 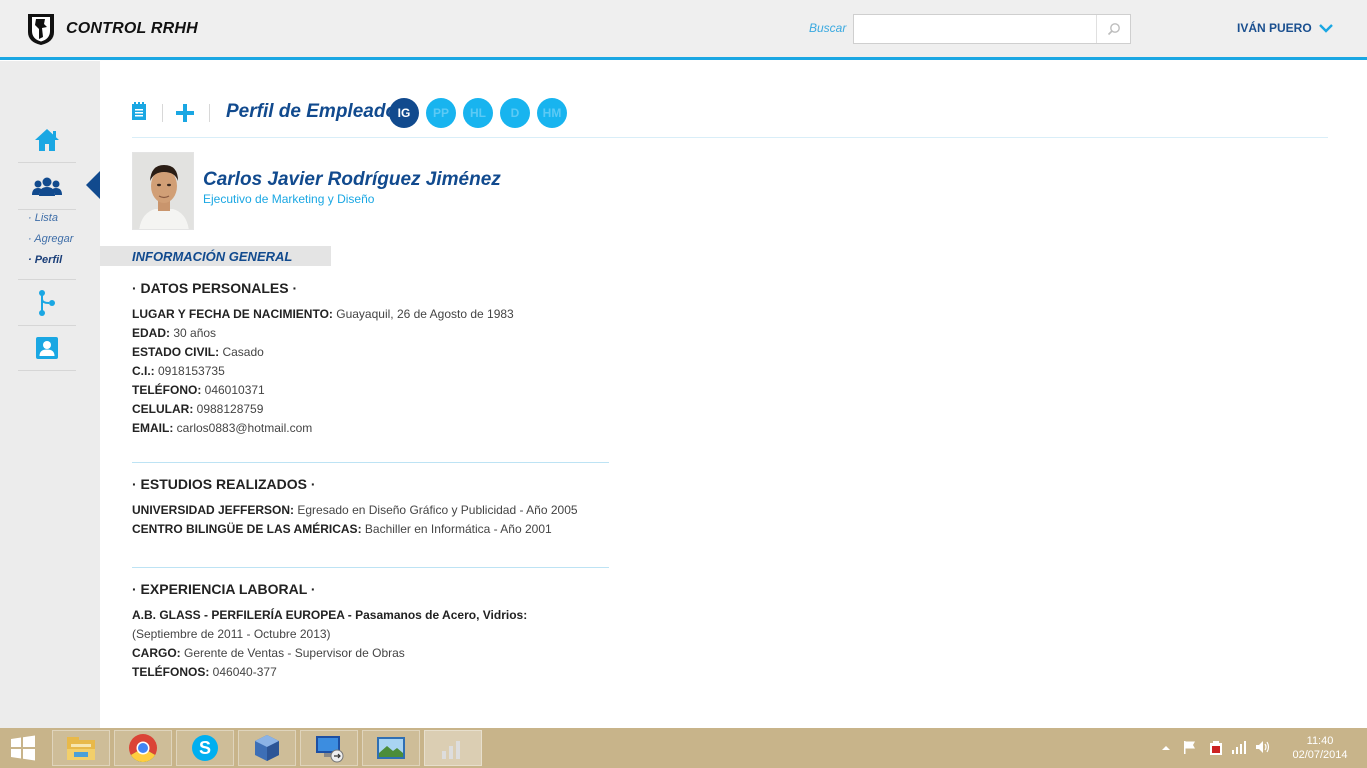 I want to click on org-chart-icon, so click(x=47, y=302).